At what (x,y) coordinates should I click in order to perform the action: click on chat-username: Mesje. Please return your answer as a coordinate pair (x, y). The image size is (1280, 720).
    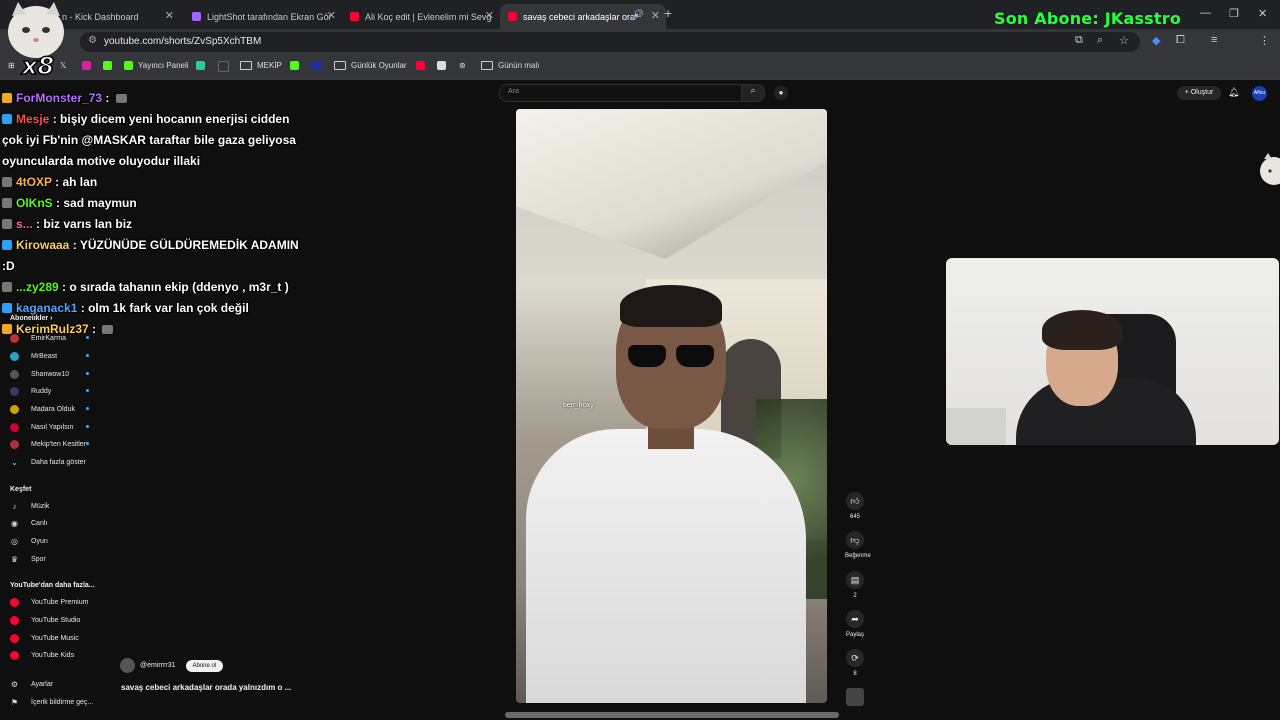
    Looking at the image, I should click on (33, 119).